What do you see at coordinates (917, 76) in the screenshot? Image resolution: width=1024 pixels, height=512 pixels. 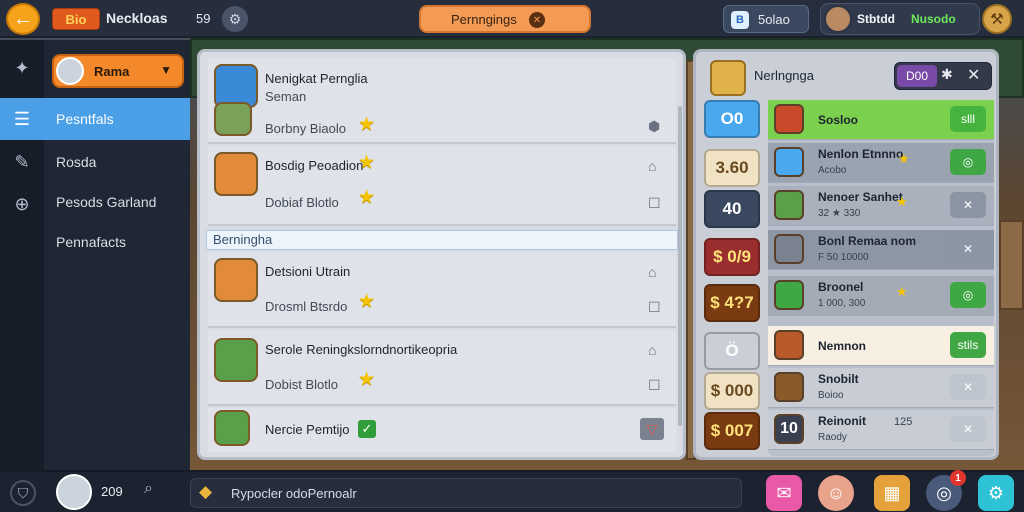 I see `panel-pill-value: D00` at bounding box center [917, 76].